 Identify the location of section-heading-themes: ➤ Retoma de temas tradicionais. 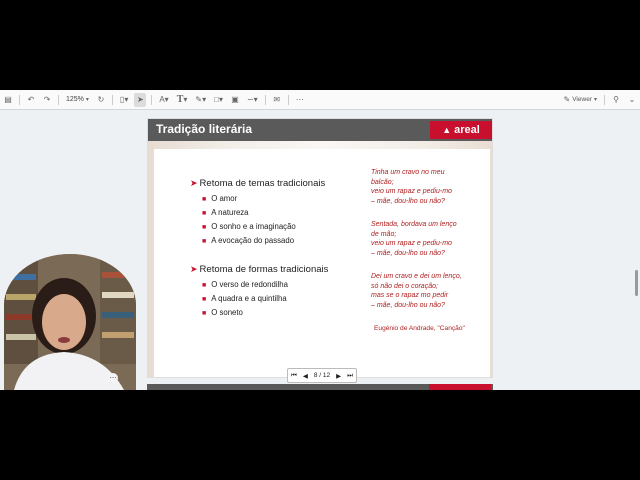
(258, 183).